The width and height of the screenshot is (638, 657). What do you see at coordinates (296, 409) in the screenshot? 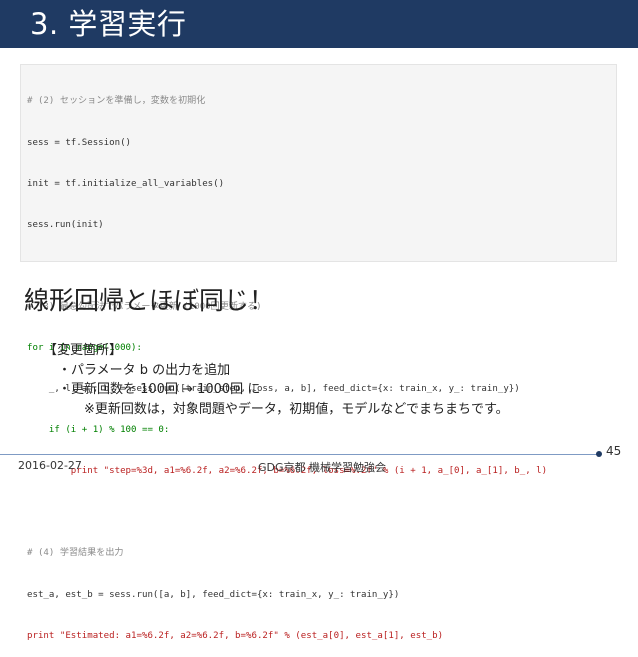
I see `note-item-remark: ※更新回数は，対象問題やデータ，初期値，モデルなどでまちまちです。` at bounding box center [296, 409].